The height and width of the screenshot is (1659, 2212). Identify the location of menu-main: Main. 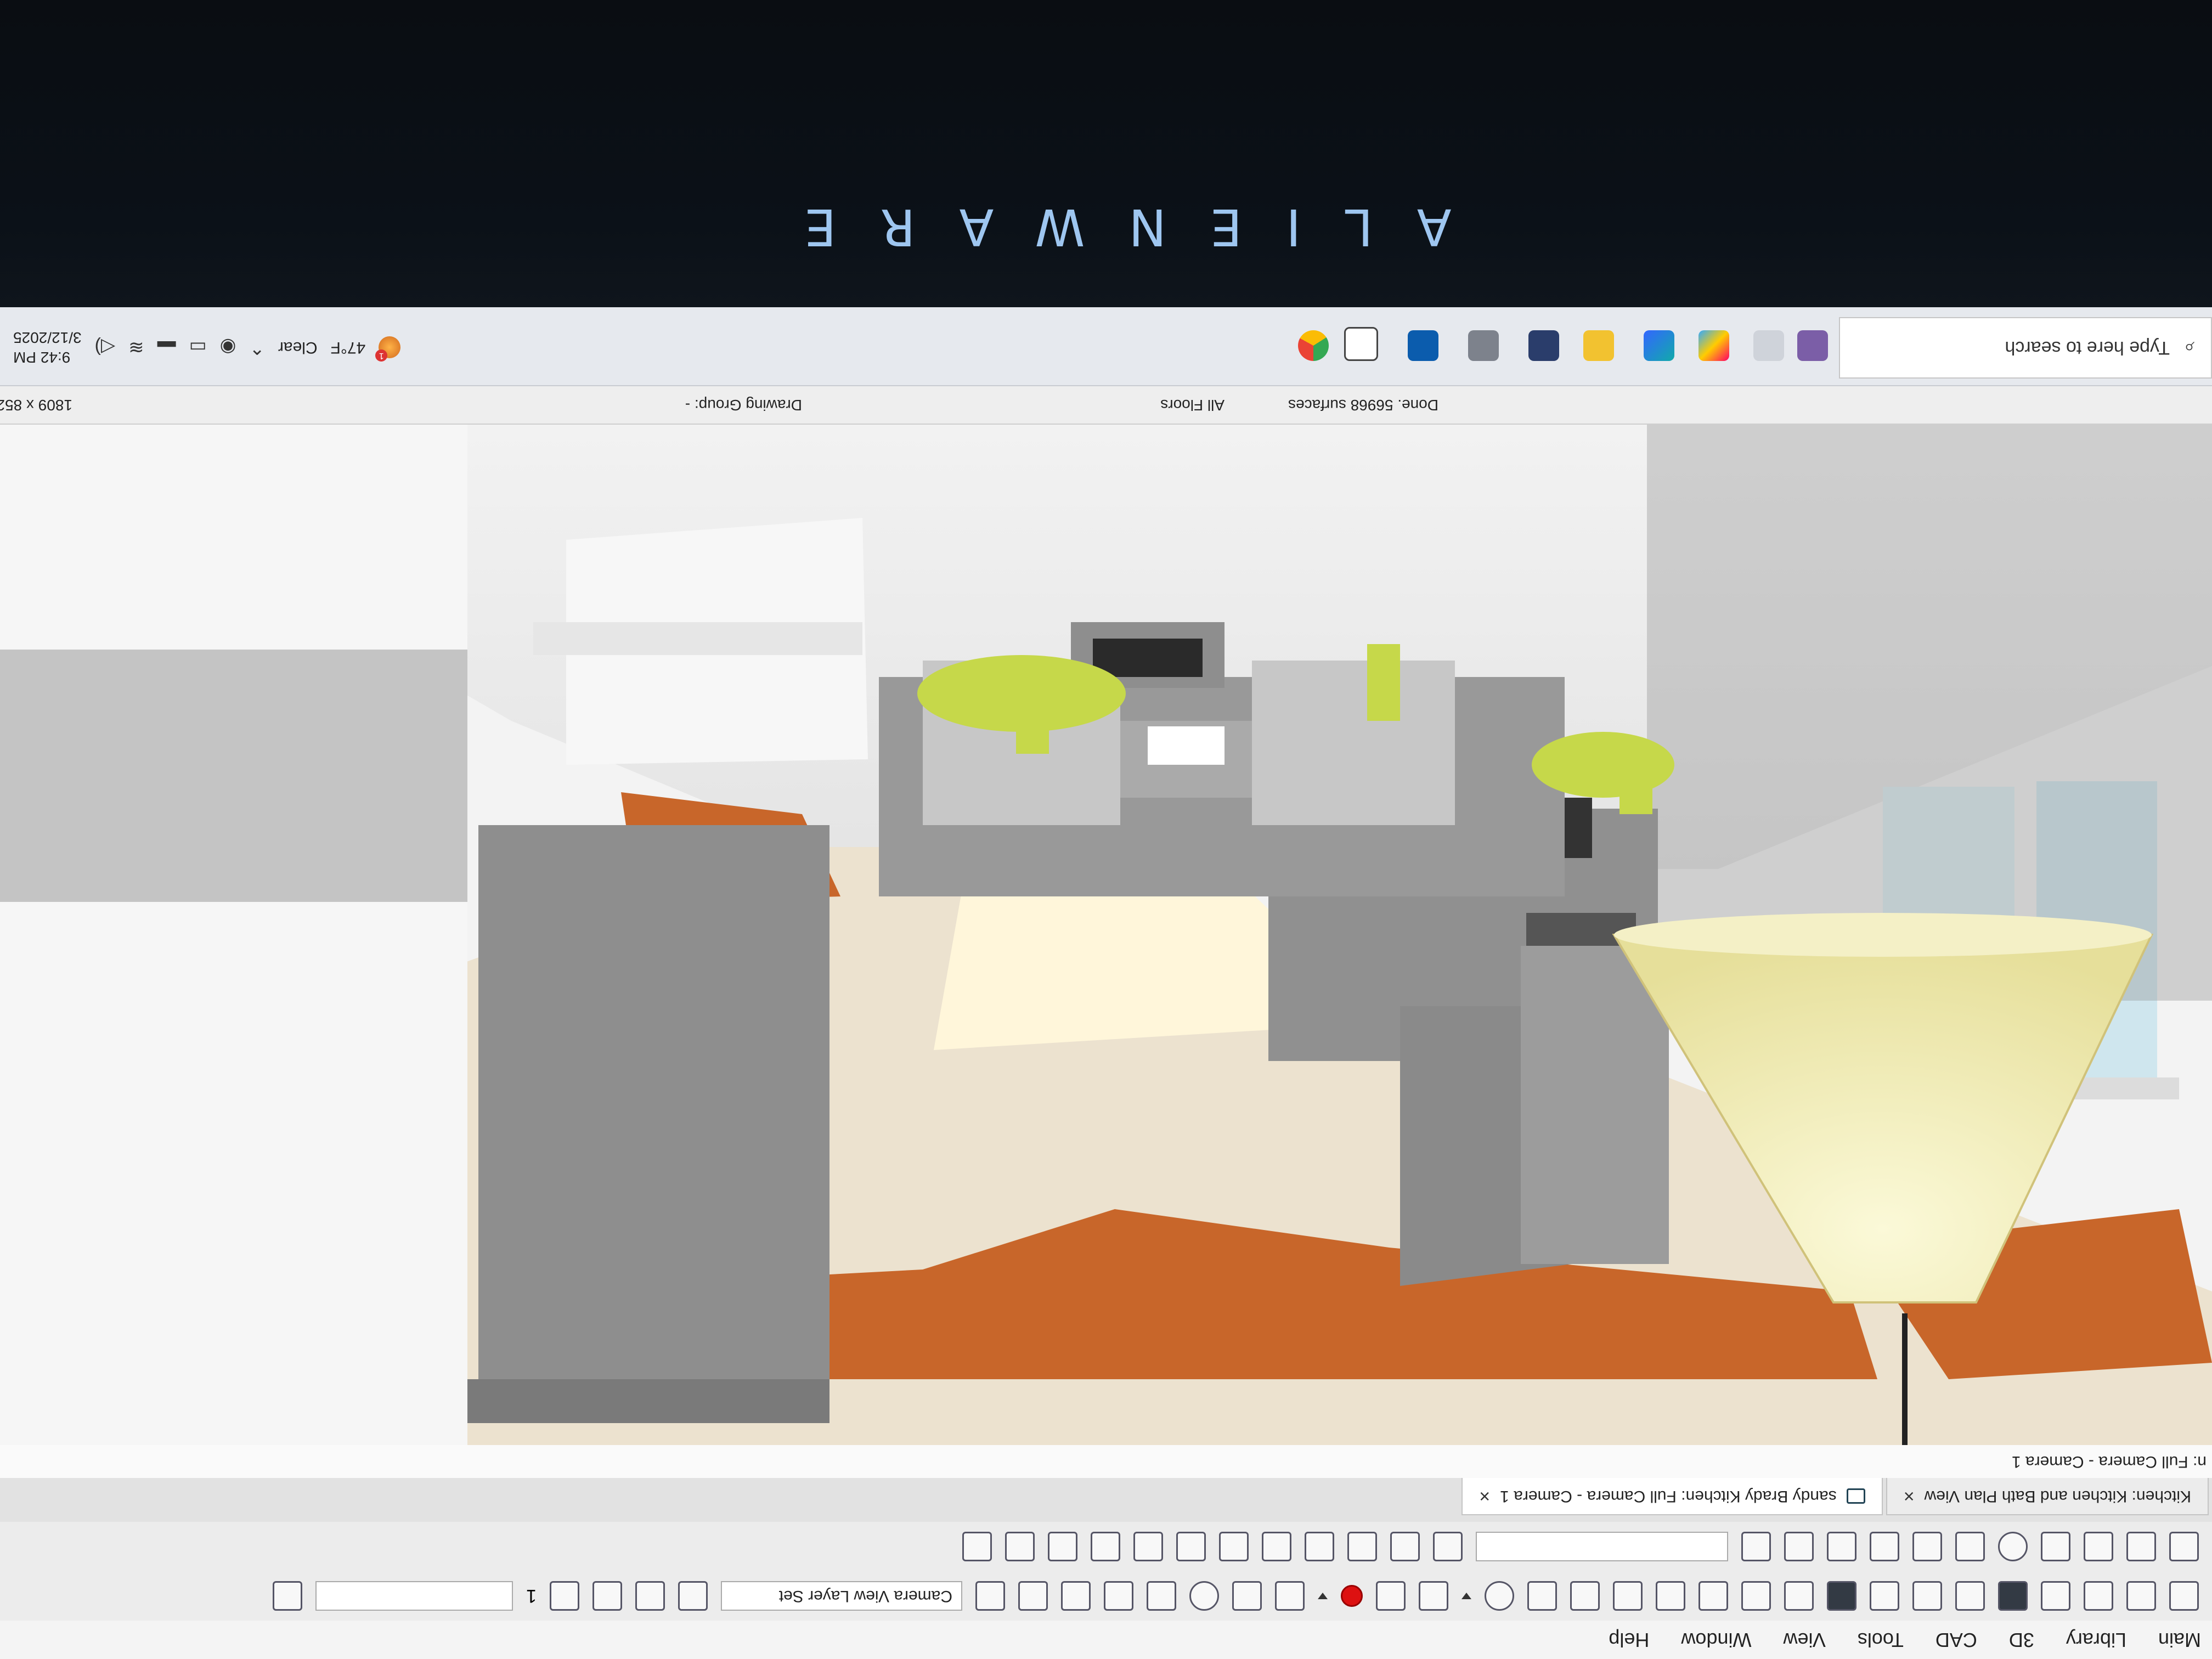
(2179, 1640).